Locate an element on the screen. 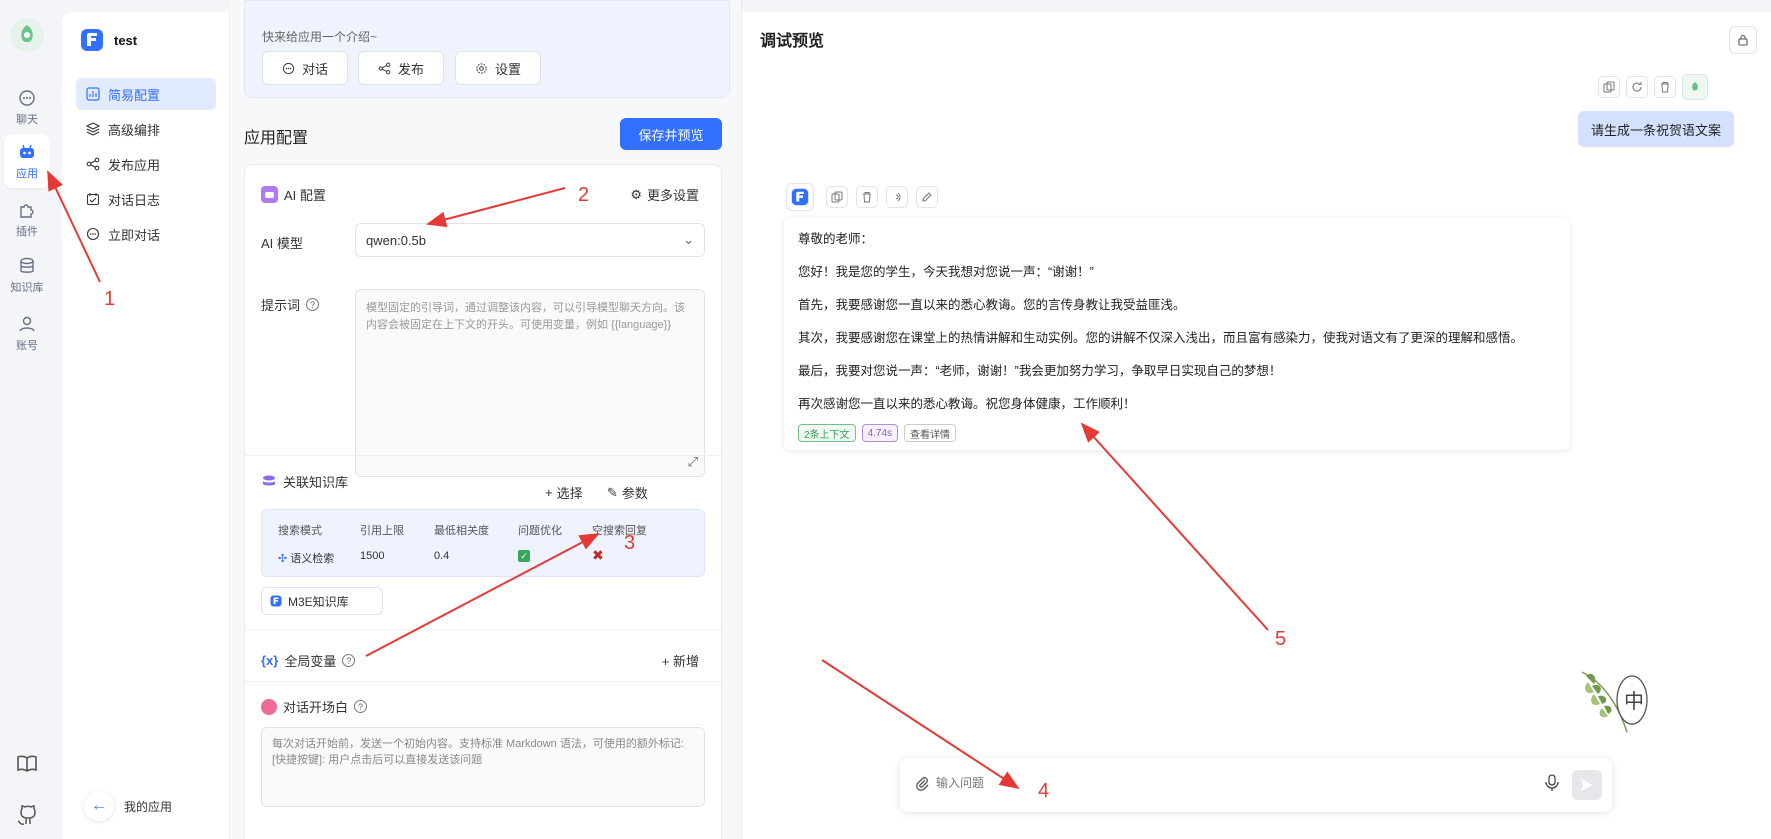  nav-item-label: 发布应用 is located at coordinates (134, 165).